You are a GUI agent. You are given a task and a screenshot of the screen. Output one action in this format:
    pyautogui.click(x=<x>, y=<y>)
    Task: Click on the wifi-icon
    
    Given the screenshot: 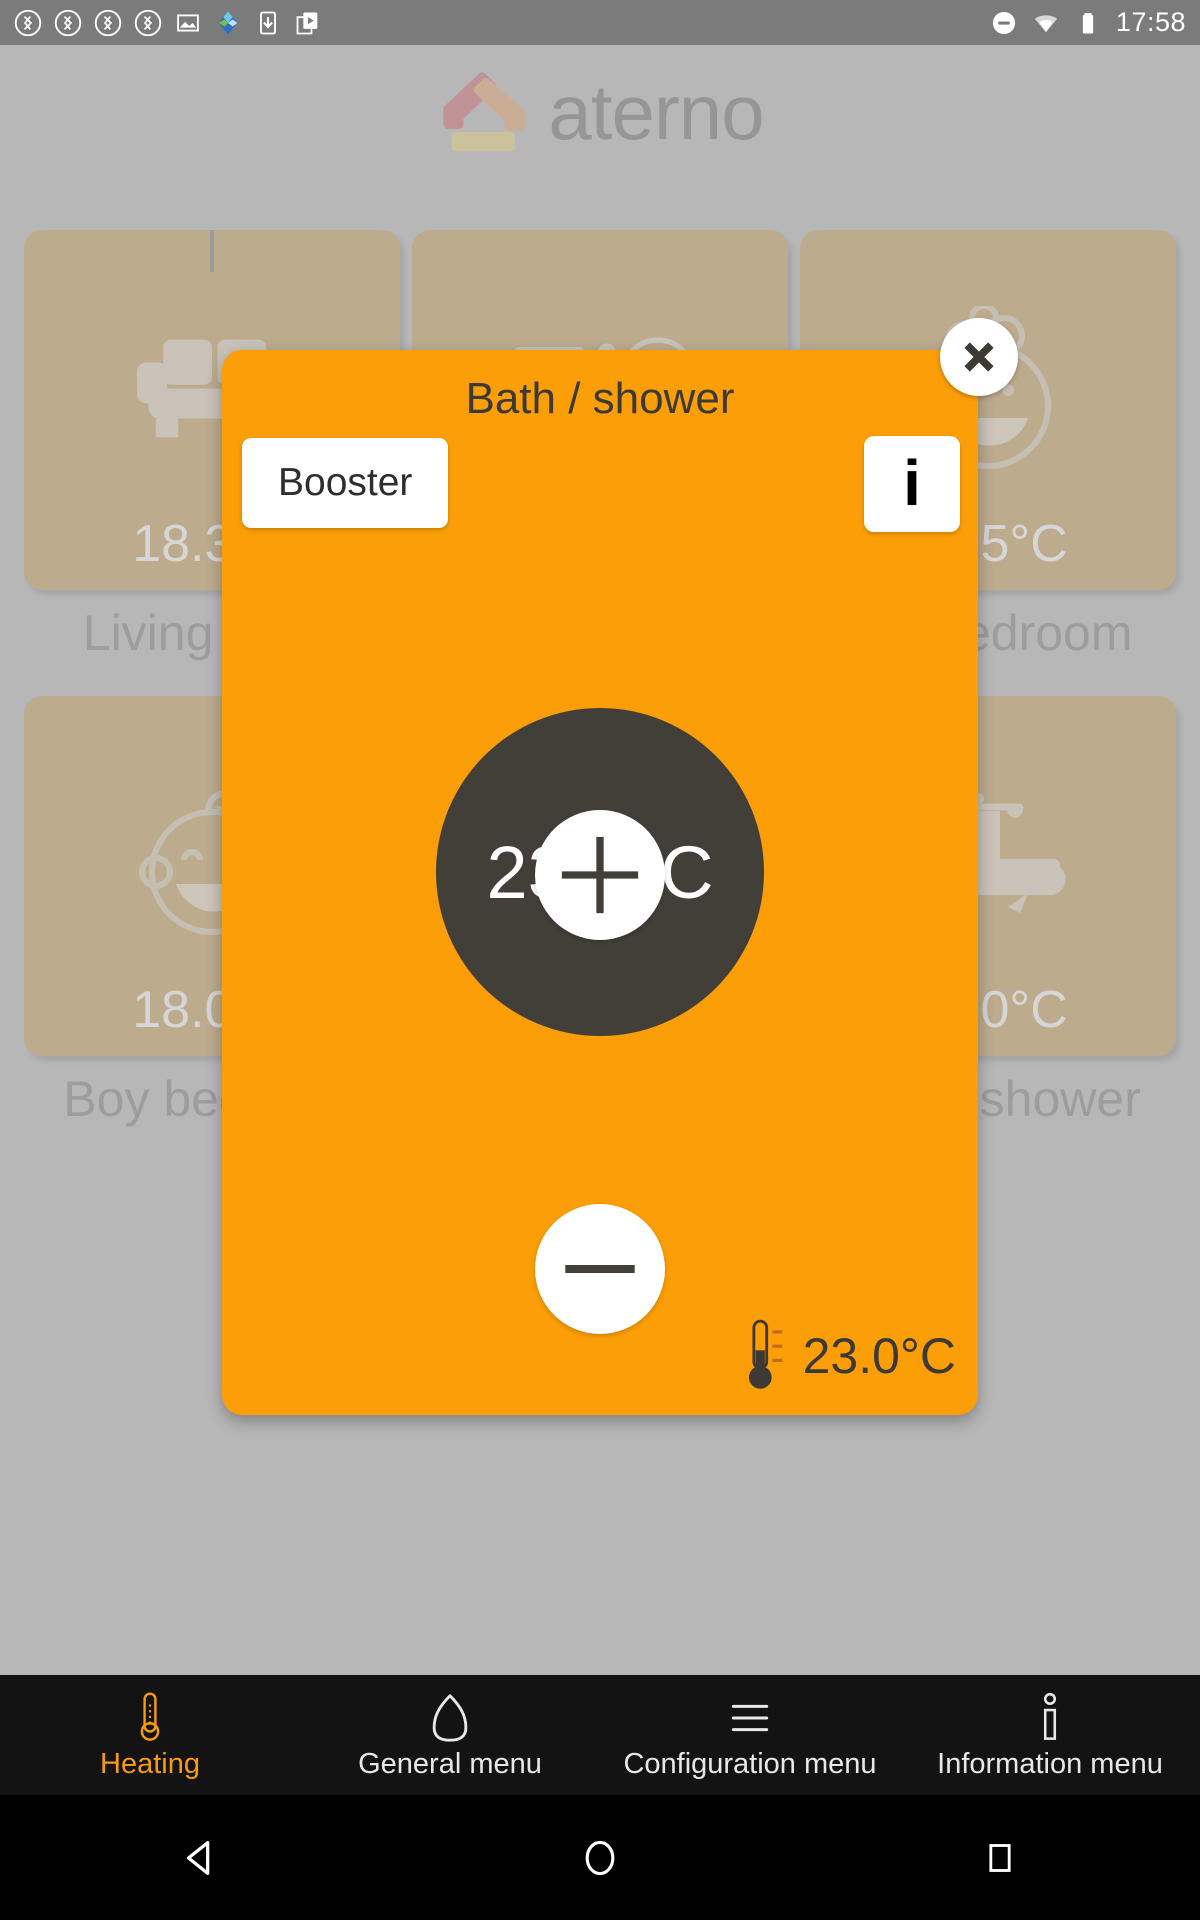 What is the action you would take?
    pyautogui.click(x=1046, y=23)
    